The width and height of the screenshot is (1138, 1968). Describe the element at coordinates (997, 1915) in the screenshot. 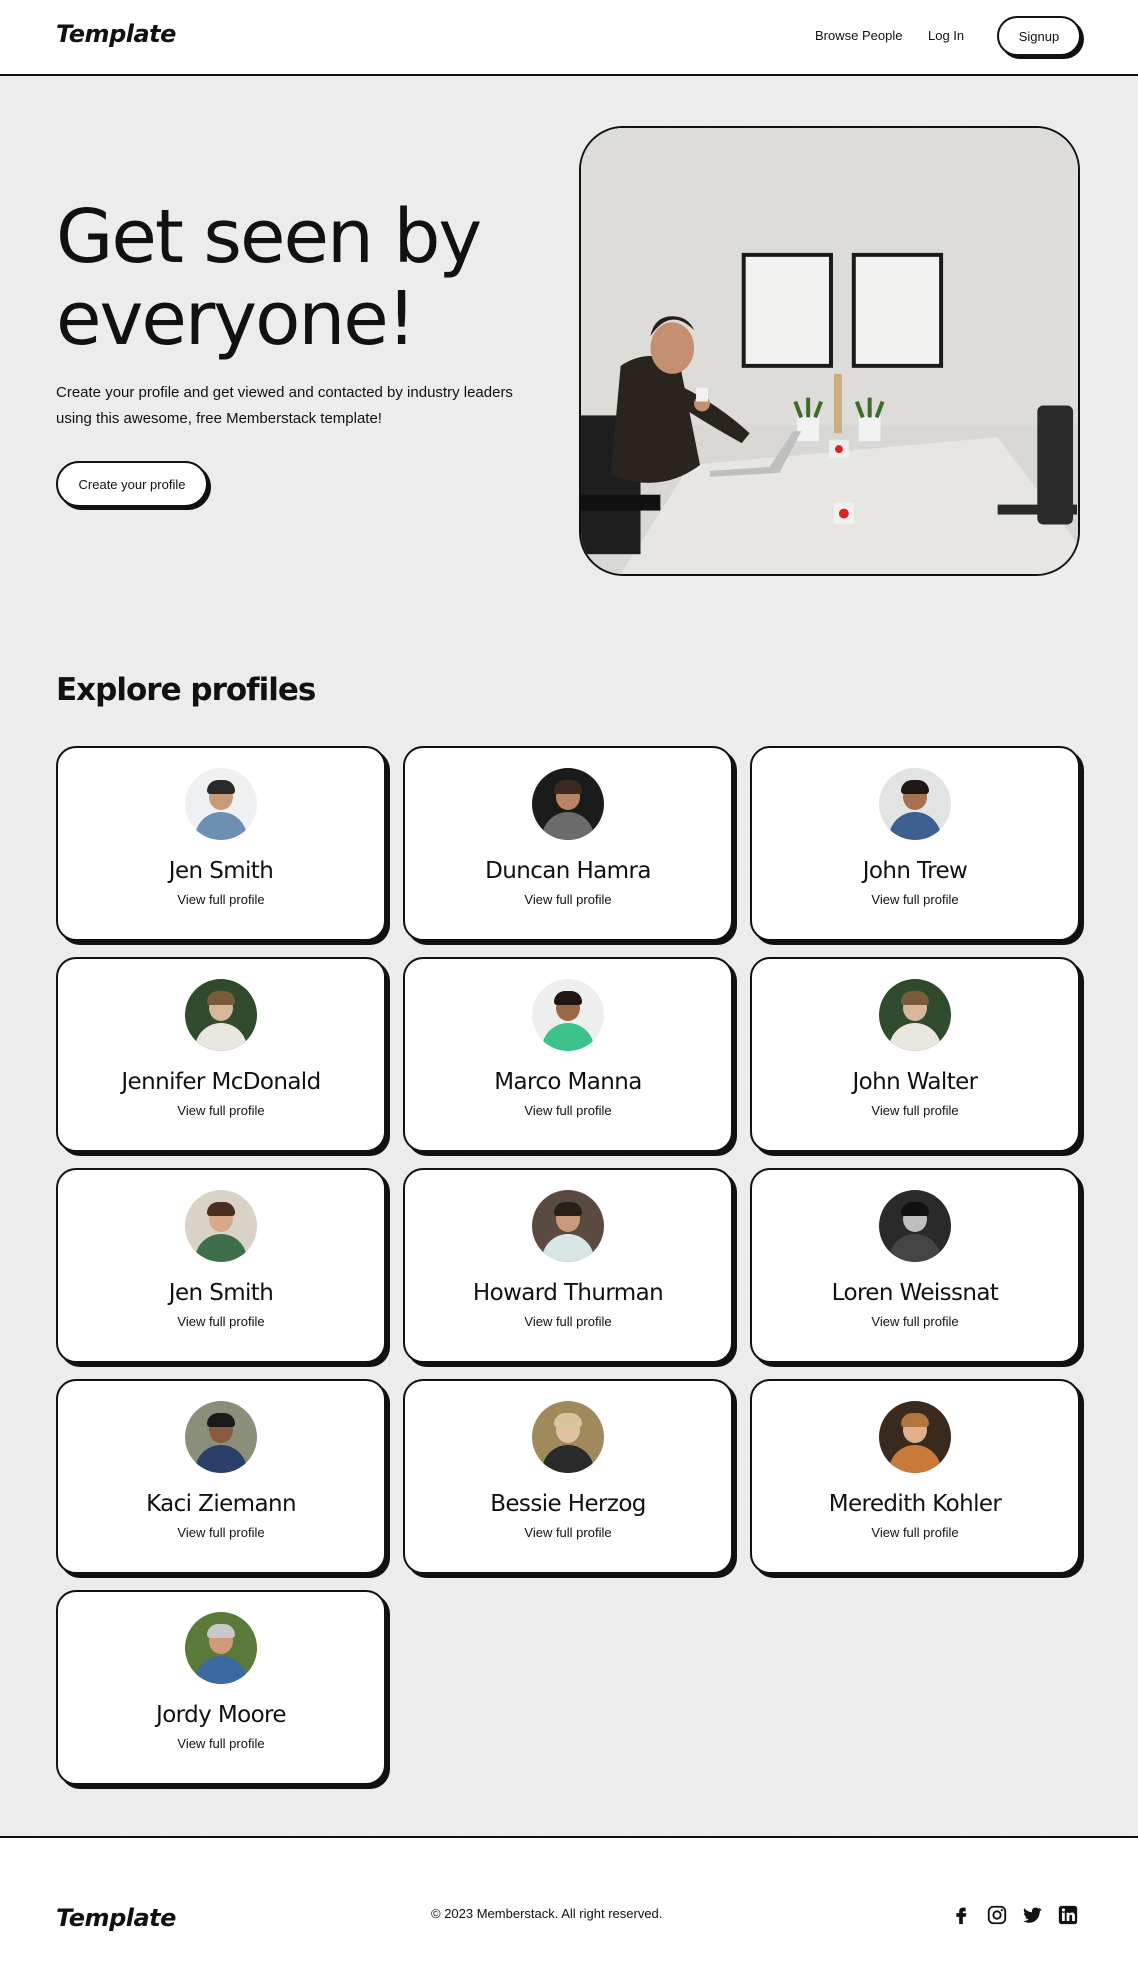

I see `instagram-icon` at that location.